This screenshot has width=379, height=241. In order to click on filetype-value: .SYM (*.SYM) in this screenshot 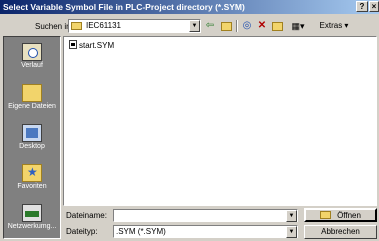, I will do `click(141, 231)`.